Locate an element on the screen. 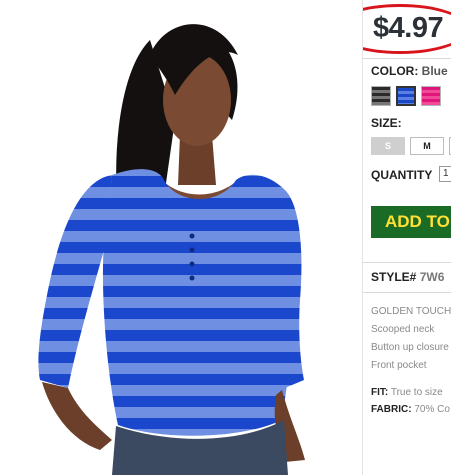 The width and height of the screenshot is (451, 475). fit-label: FIT: is located at coordinates (380, 392).